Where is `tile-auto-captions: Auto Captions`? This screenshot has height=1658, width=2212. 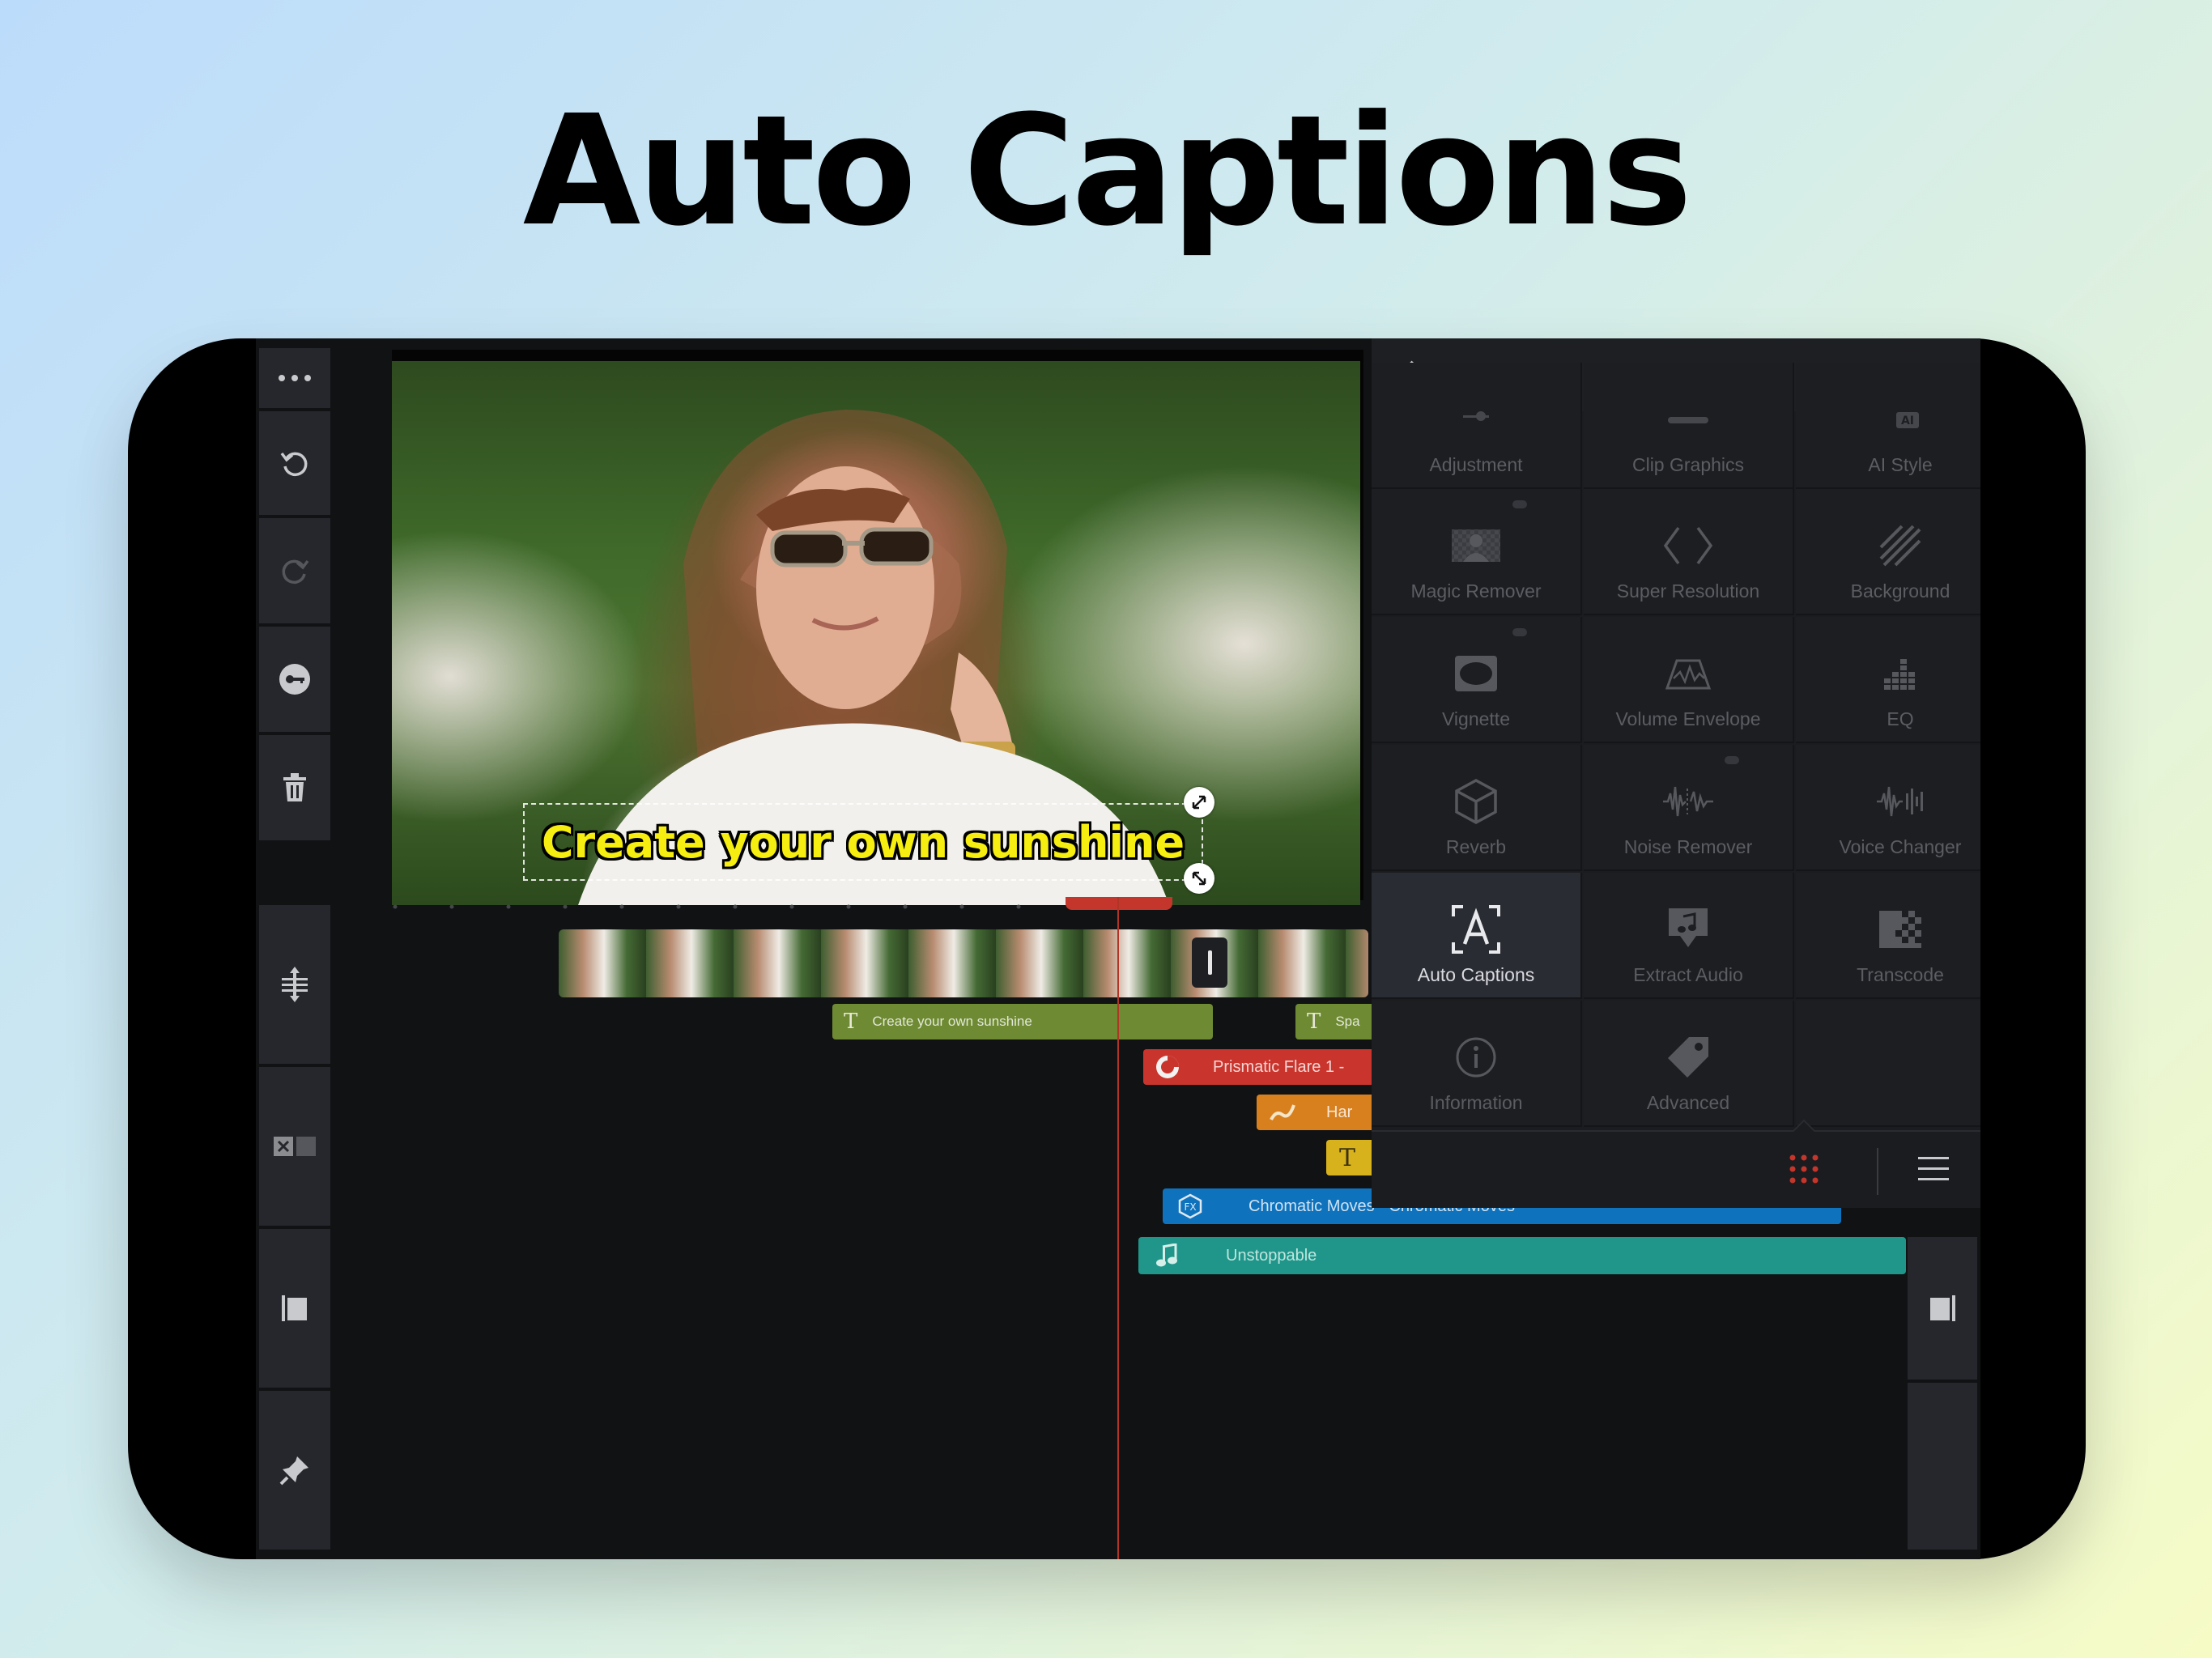 tile-auto-captions: Auto Captions is located at coordinates (1477, 936).